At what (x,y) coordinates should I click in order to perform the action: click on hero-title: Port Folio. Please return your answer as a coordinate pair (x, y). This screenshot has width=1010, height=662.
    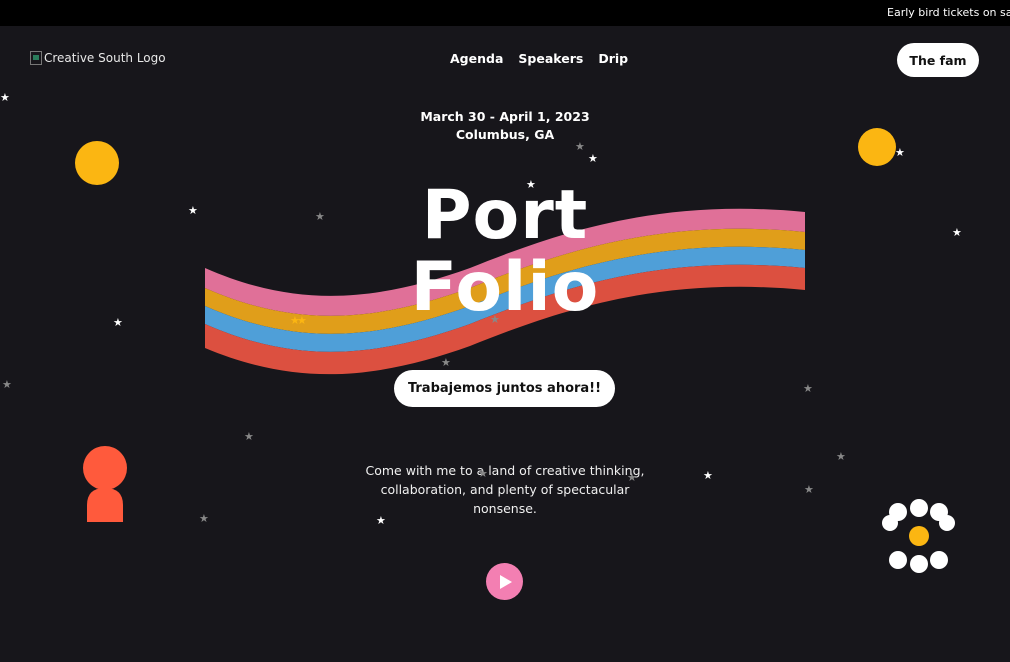
    Looking at the image, I should click on (505, 252).